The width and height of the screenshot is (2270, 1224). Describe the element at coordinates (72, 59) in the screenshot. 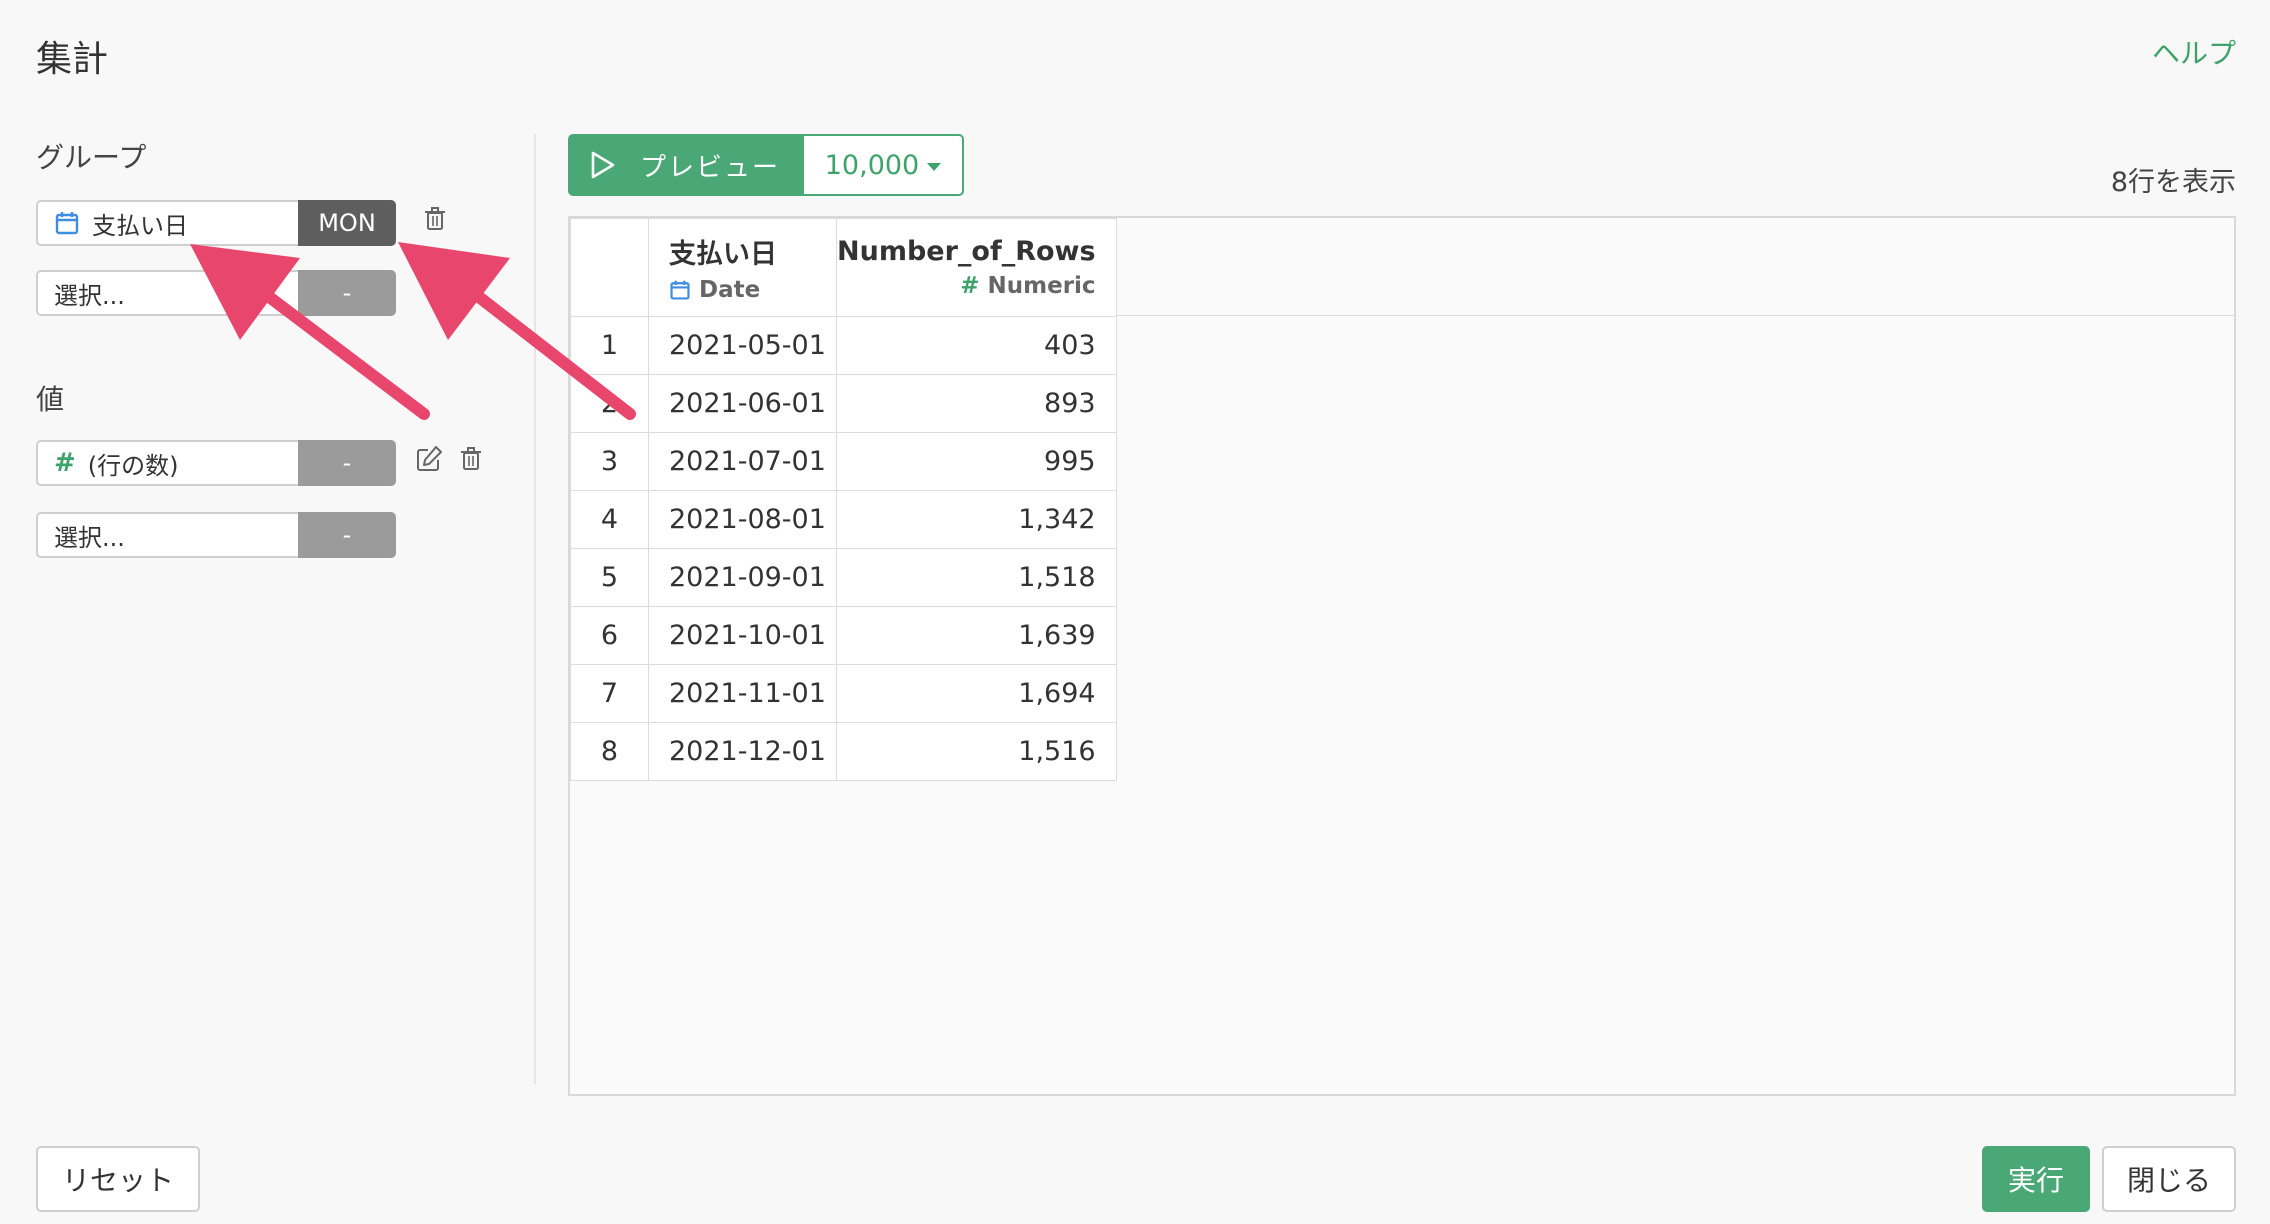

I see `dialog-title: 集計` at that location.